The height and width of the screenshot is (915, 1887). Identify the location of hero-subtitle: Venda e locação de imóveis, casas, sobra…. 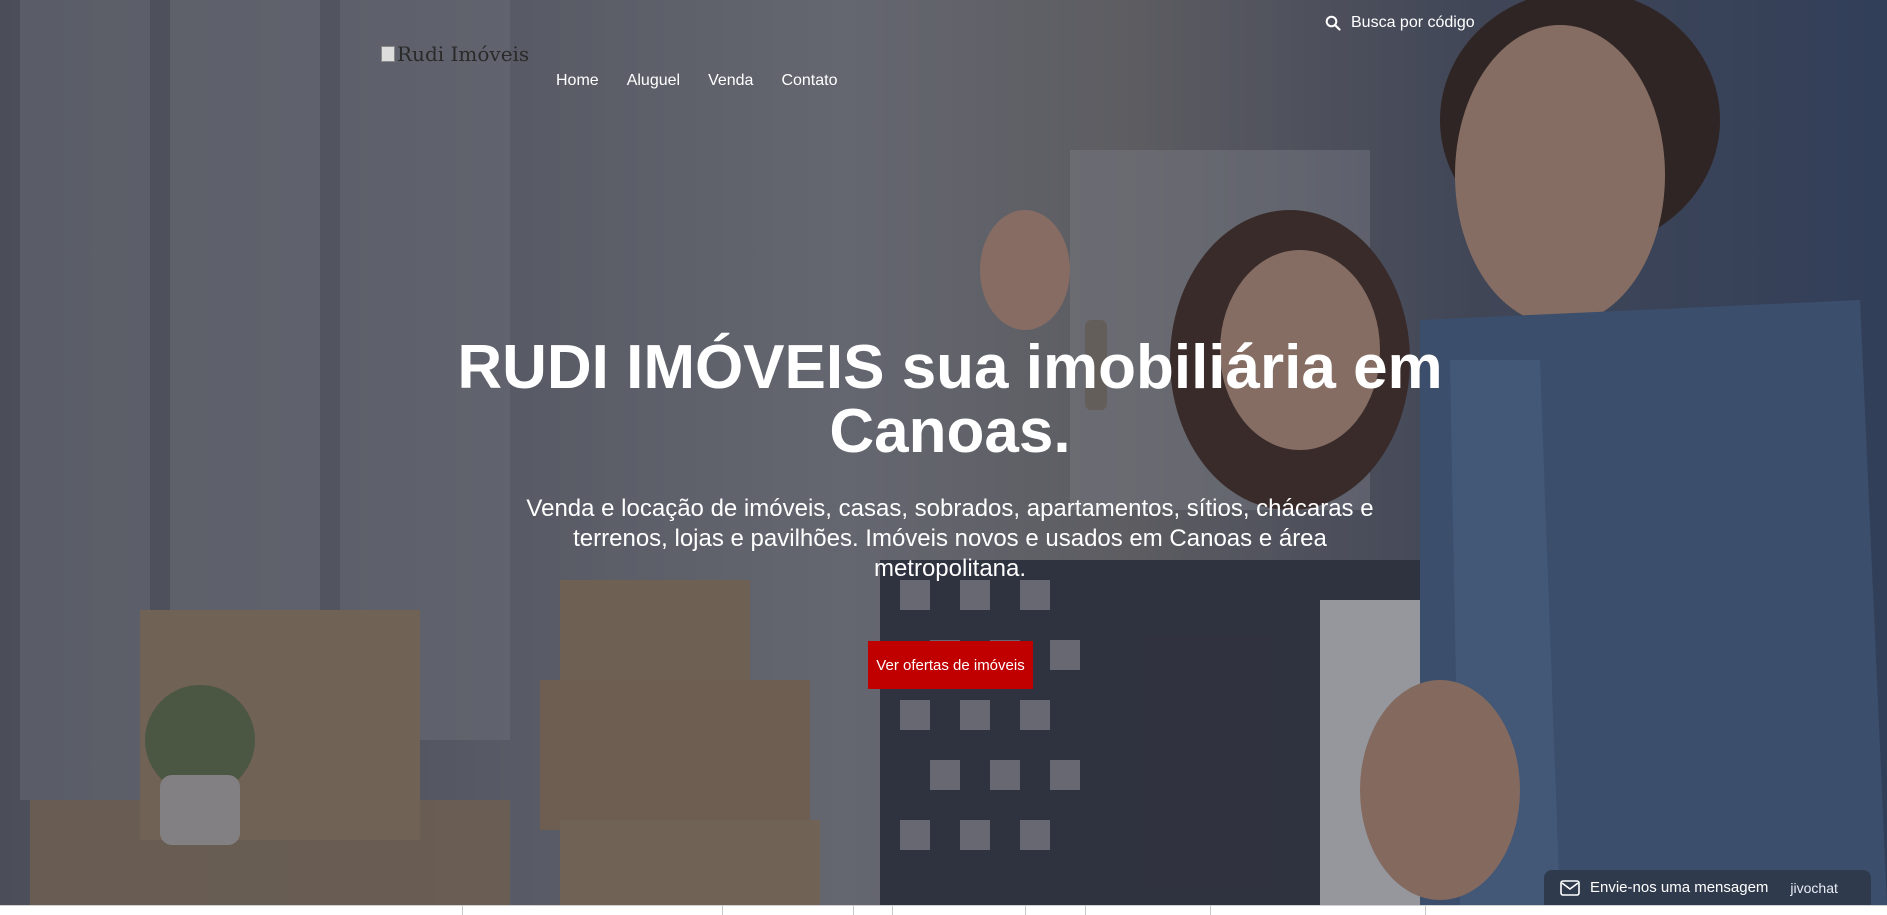
(950, 538).